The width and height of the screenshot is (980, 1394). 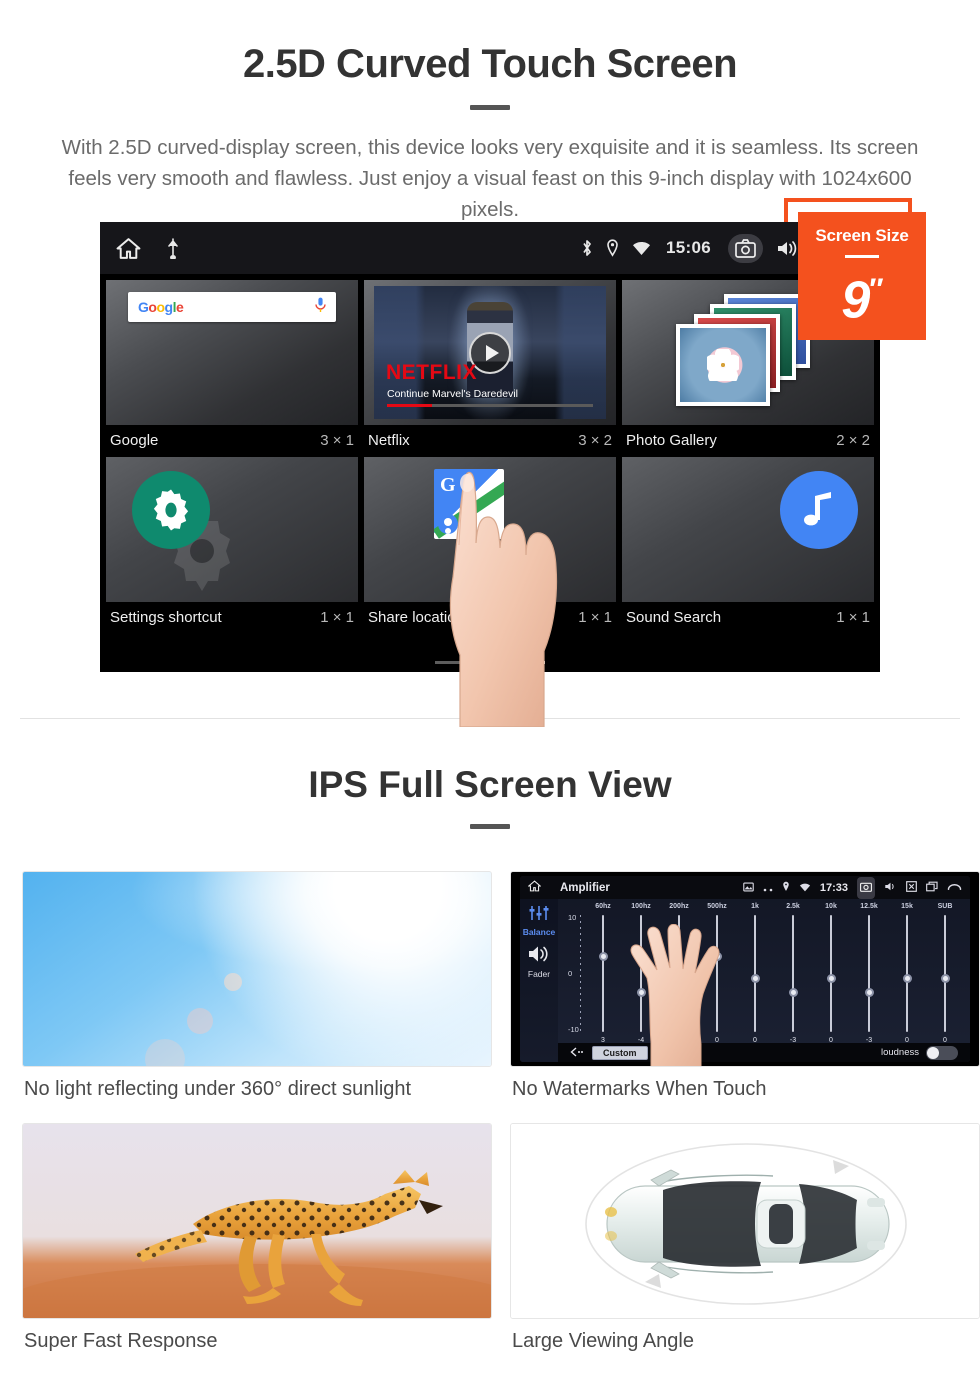 I want to click on widget-size: 3 × 2, so click(x=595, y=440).